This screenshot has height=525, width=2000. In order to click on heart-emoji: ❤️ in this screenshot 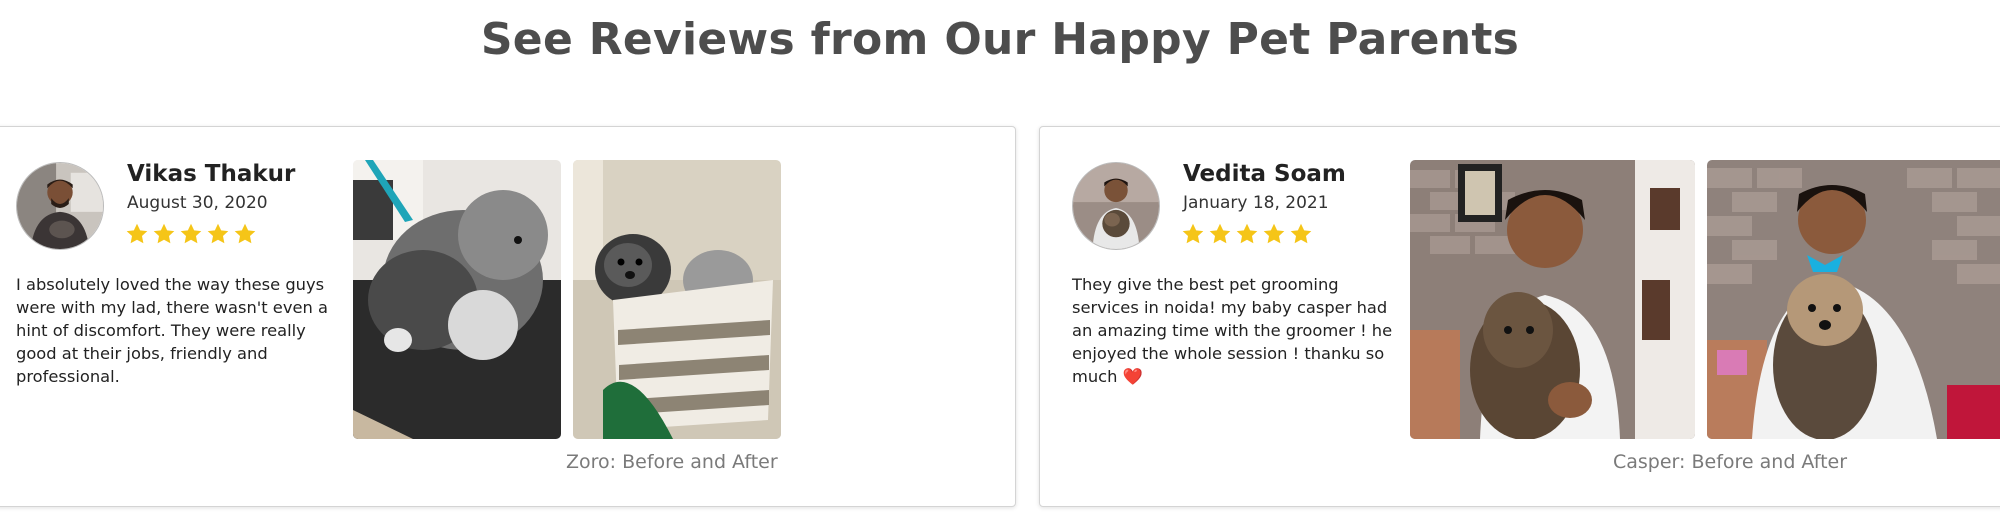, I will do `click(1132, 376)`.